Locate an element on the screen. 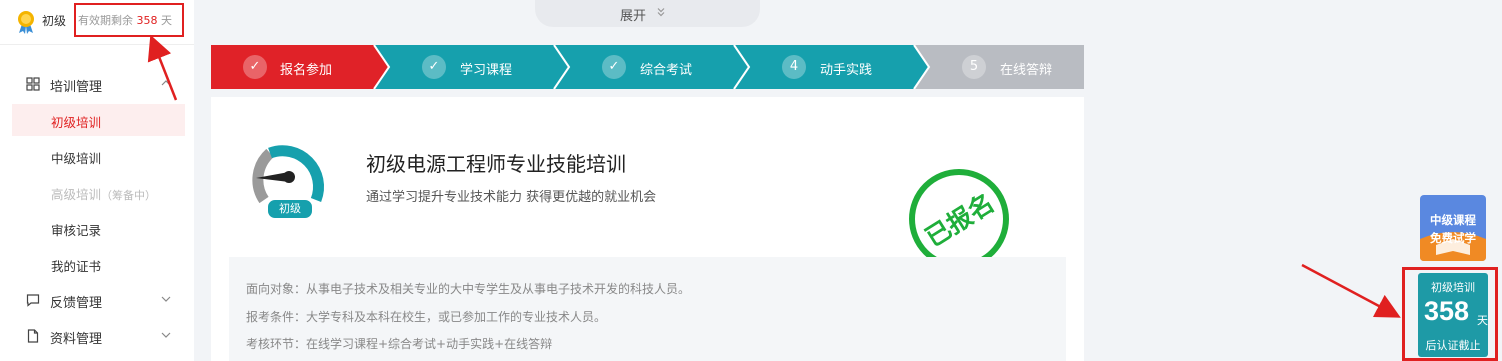 This screenshot has width=1502, height=361. step-3-label: 综合考试 is located at coordinates (666, 70).